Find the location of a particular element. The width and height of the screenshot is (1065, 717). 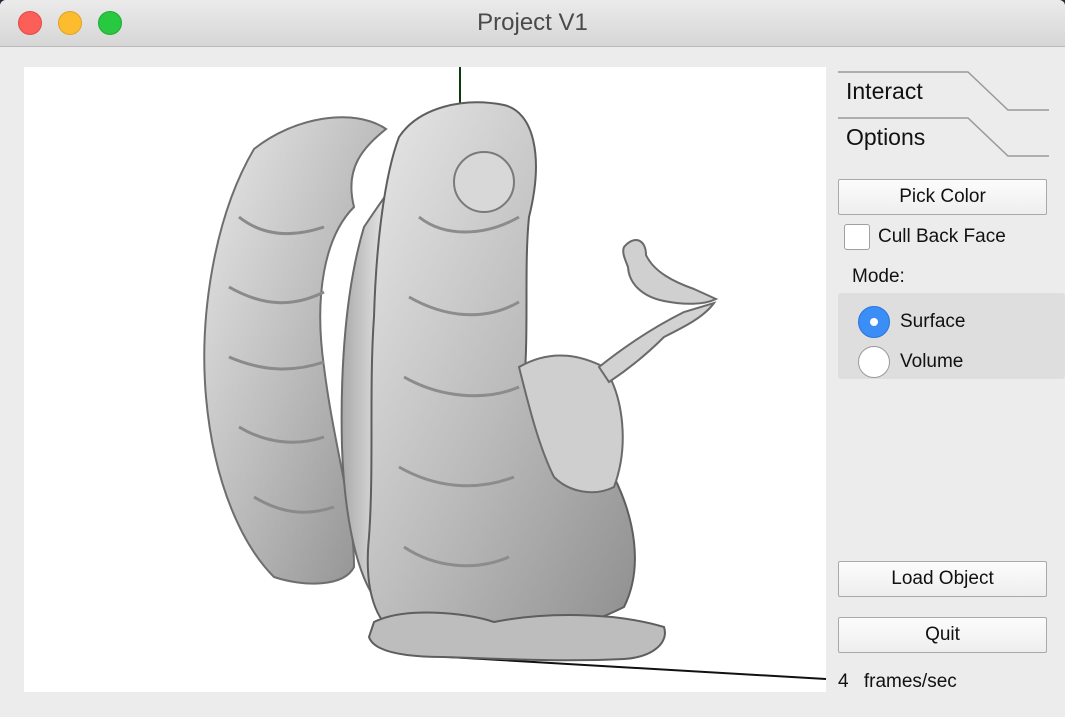

cull-back-face-checkbox is located at coordinates (857, 237).